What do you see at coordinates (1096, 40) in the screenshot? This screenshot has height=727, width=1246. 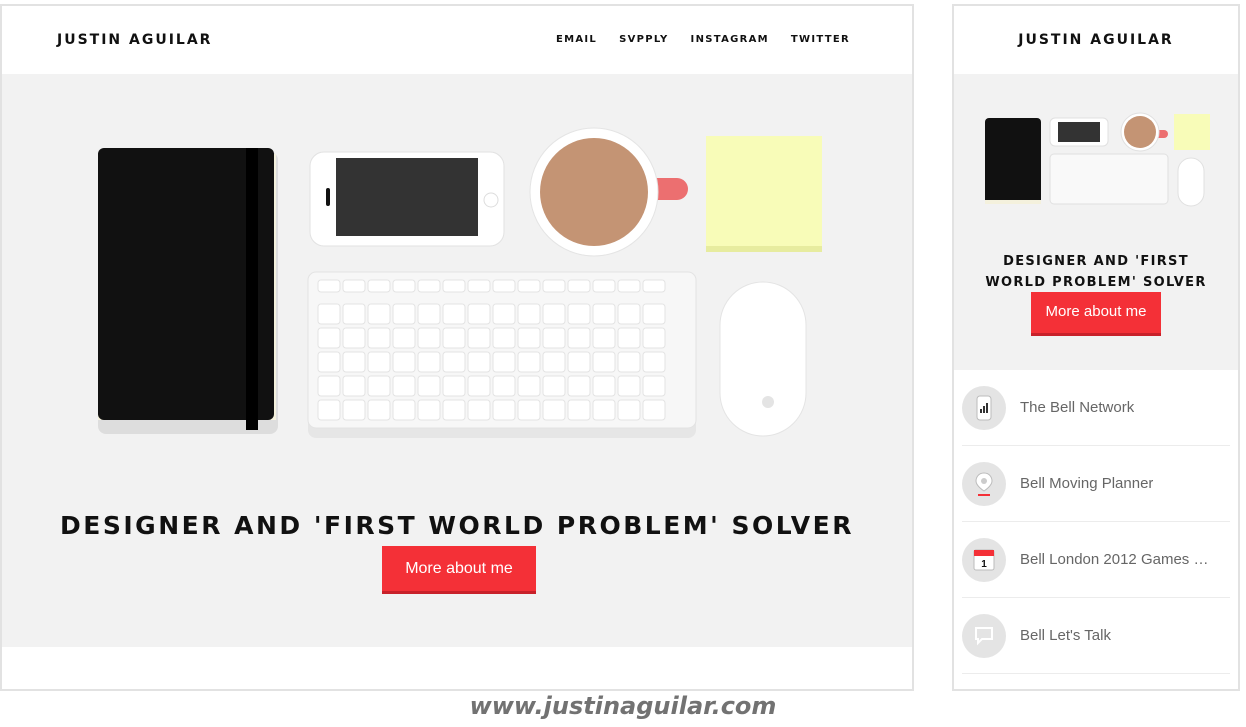 I see `brand-logo-mobile: JUSTIN AGUILAR` at bounding box center [1096, 40].